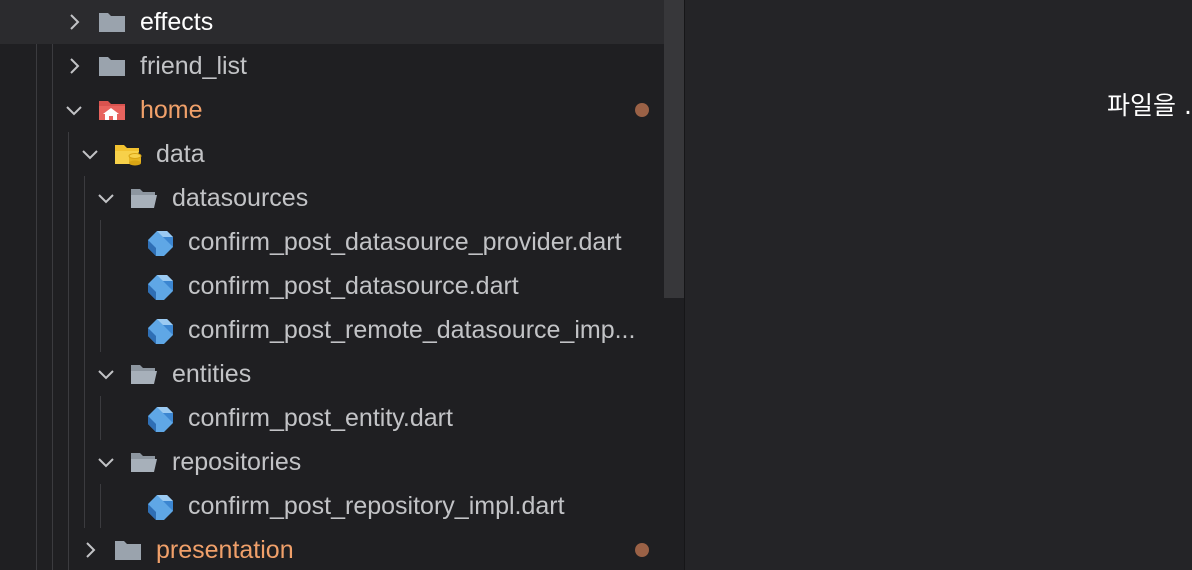 The width and height of the screenshot is (1192, 570). I want to click on tree-item-friend-list: friend_list, so click(332, 66).